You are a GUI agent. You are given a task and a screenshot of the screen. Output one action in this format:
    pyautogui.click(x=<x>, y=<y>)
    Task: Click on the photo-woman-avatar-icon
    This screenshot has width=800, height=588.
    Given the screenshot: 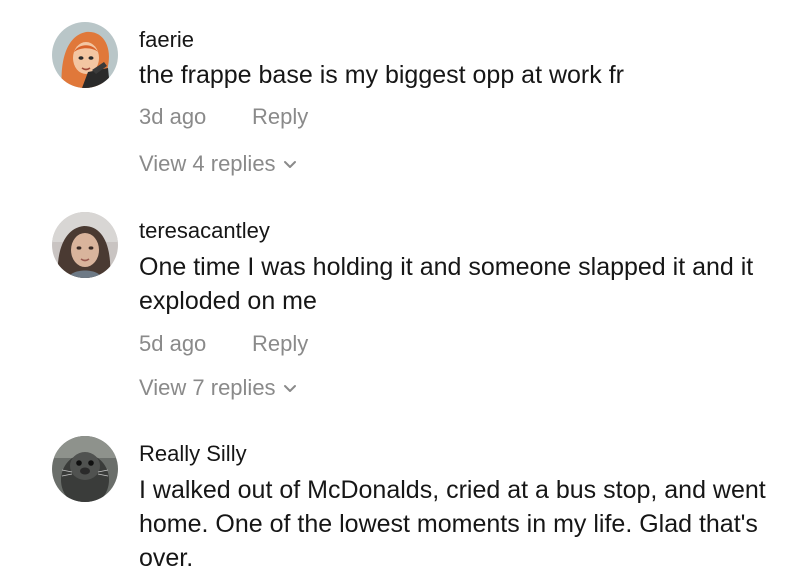 What is the action you would take?
    pyautogui.click(x=85, y=245)
    